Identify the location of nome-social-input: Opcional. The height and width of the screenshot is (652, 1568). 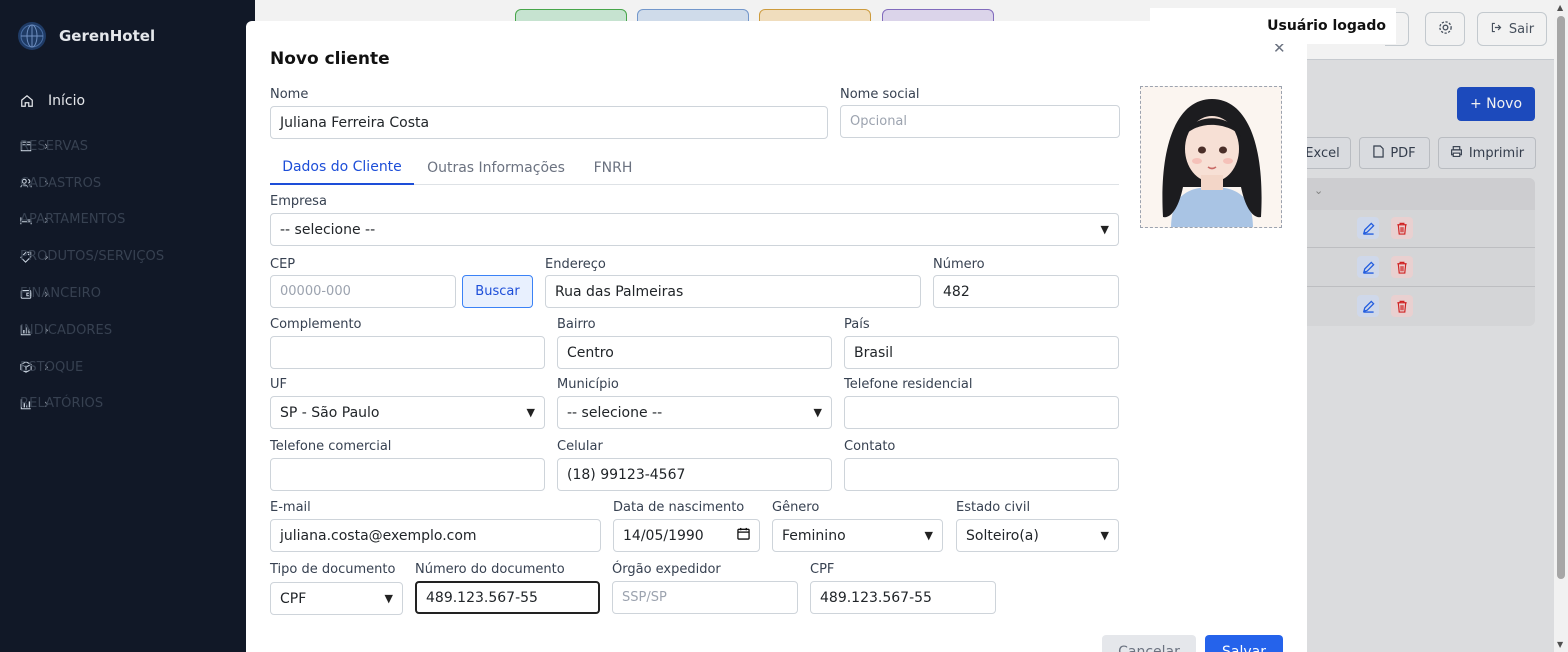
(980, 121).